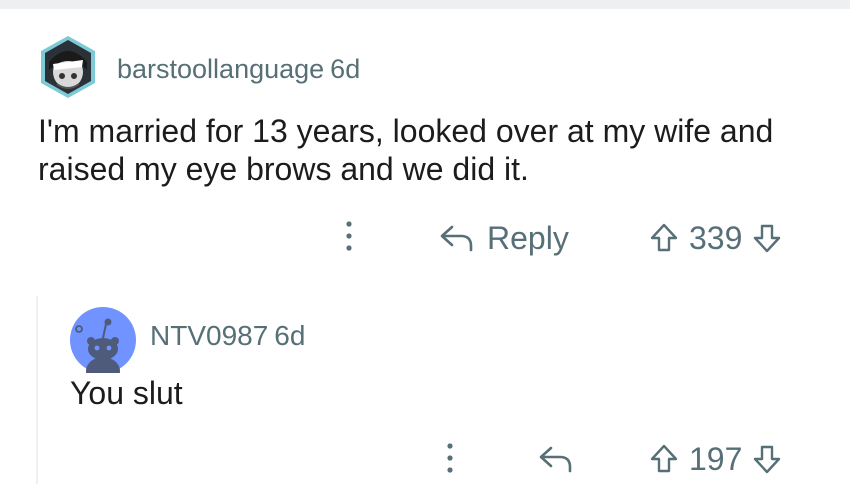 The image size is (850, 484). I want to click on reply-button, so click(556, 459).